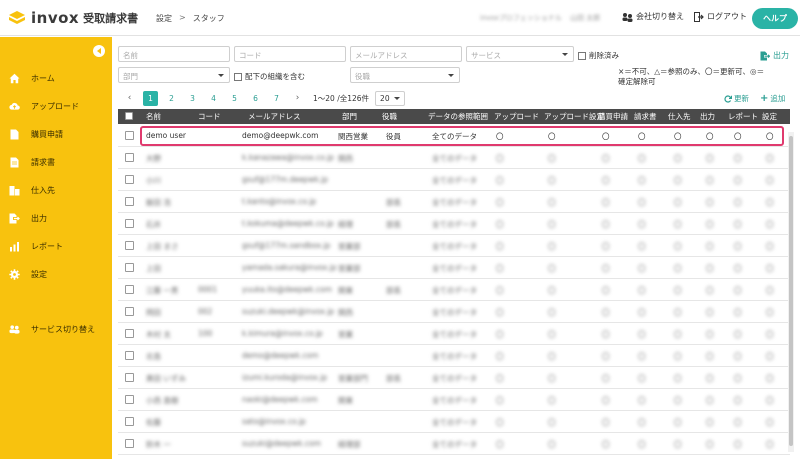 Image resolution: width=800 pixels, height=459 pixels. Describe the element at coordinates (47, 246) in the screenshot. I see `sidebar-item-label: レポート` at that location.